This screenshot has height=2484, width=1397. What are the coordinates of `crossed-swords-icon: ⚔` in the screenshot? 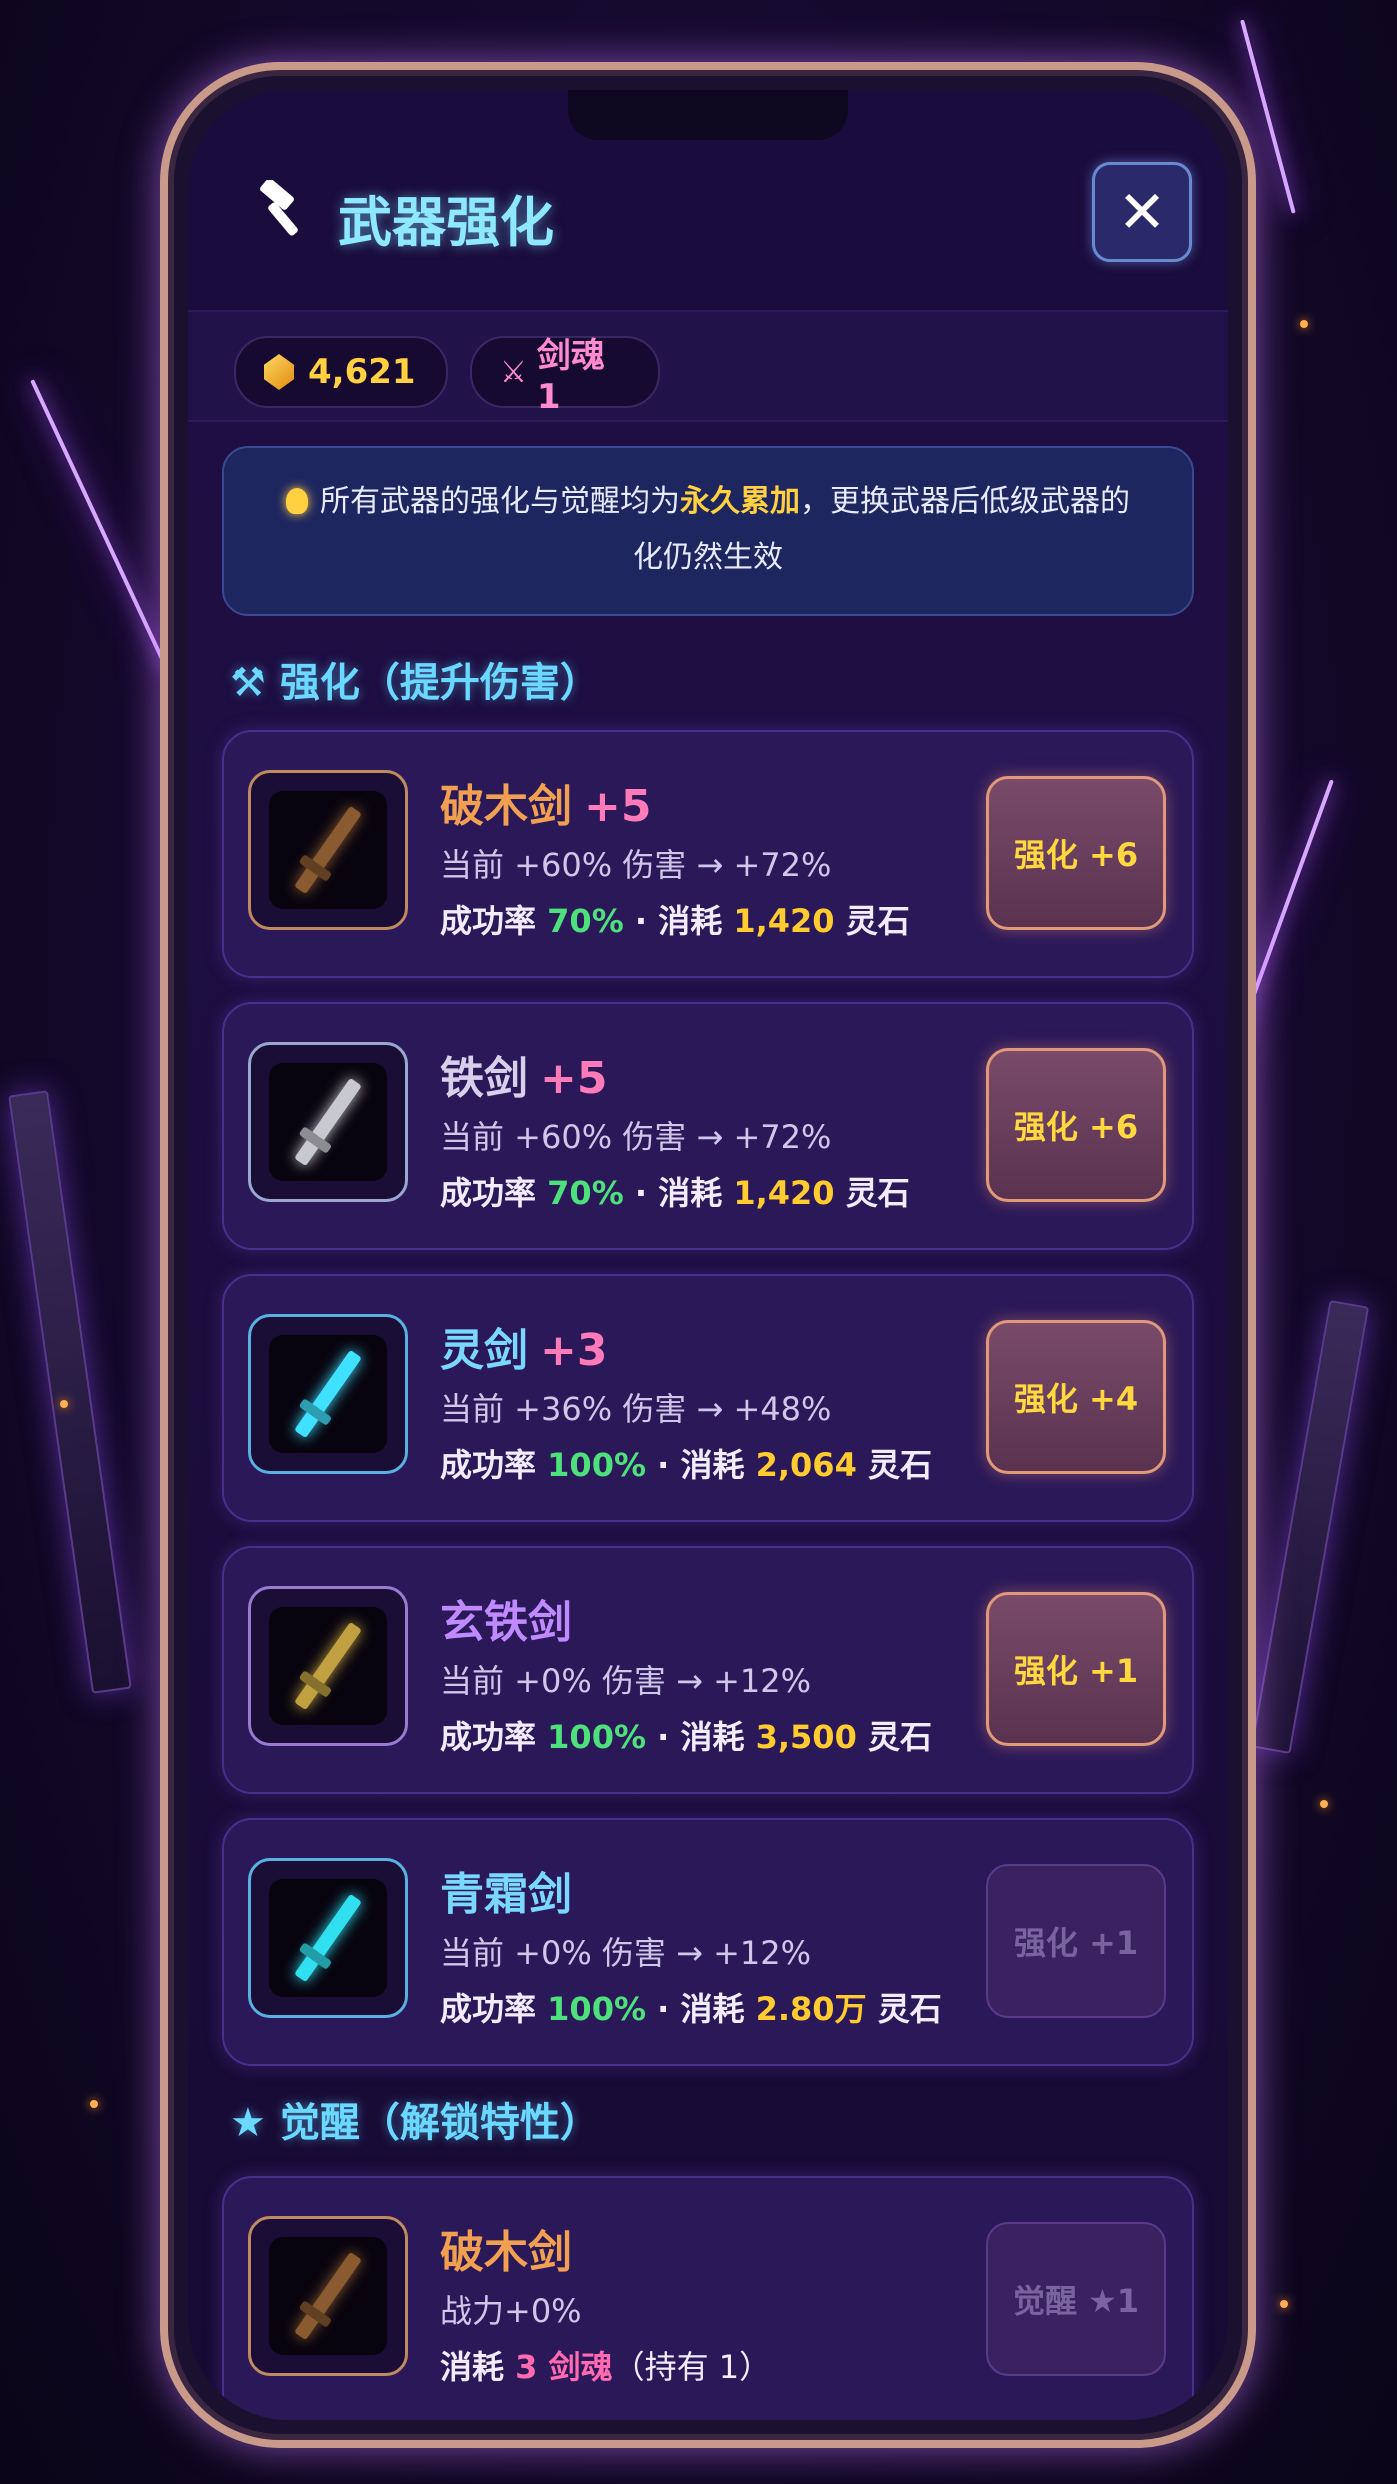 It's located at (513, 372).